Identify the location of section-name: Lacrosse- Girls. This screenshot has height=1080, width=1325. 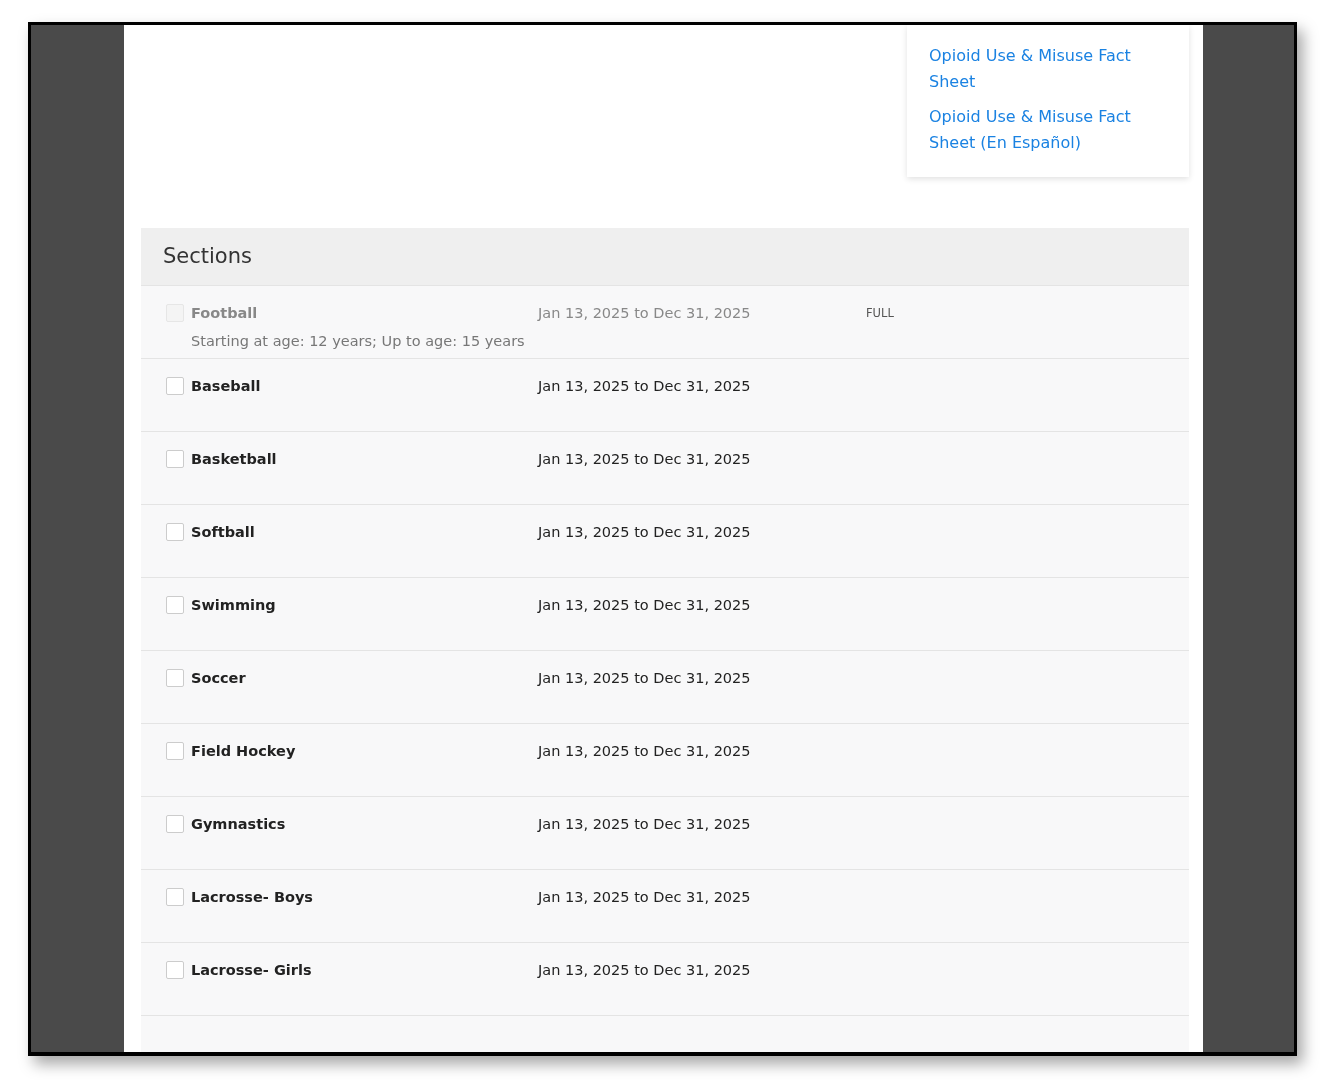
(251, 970).